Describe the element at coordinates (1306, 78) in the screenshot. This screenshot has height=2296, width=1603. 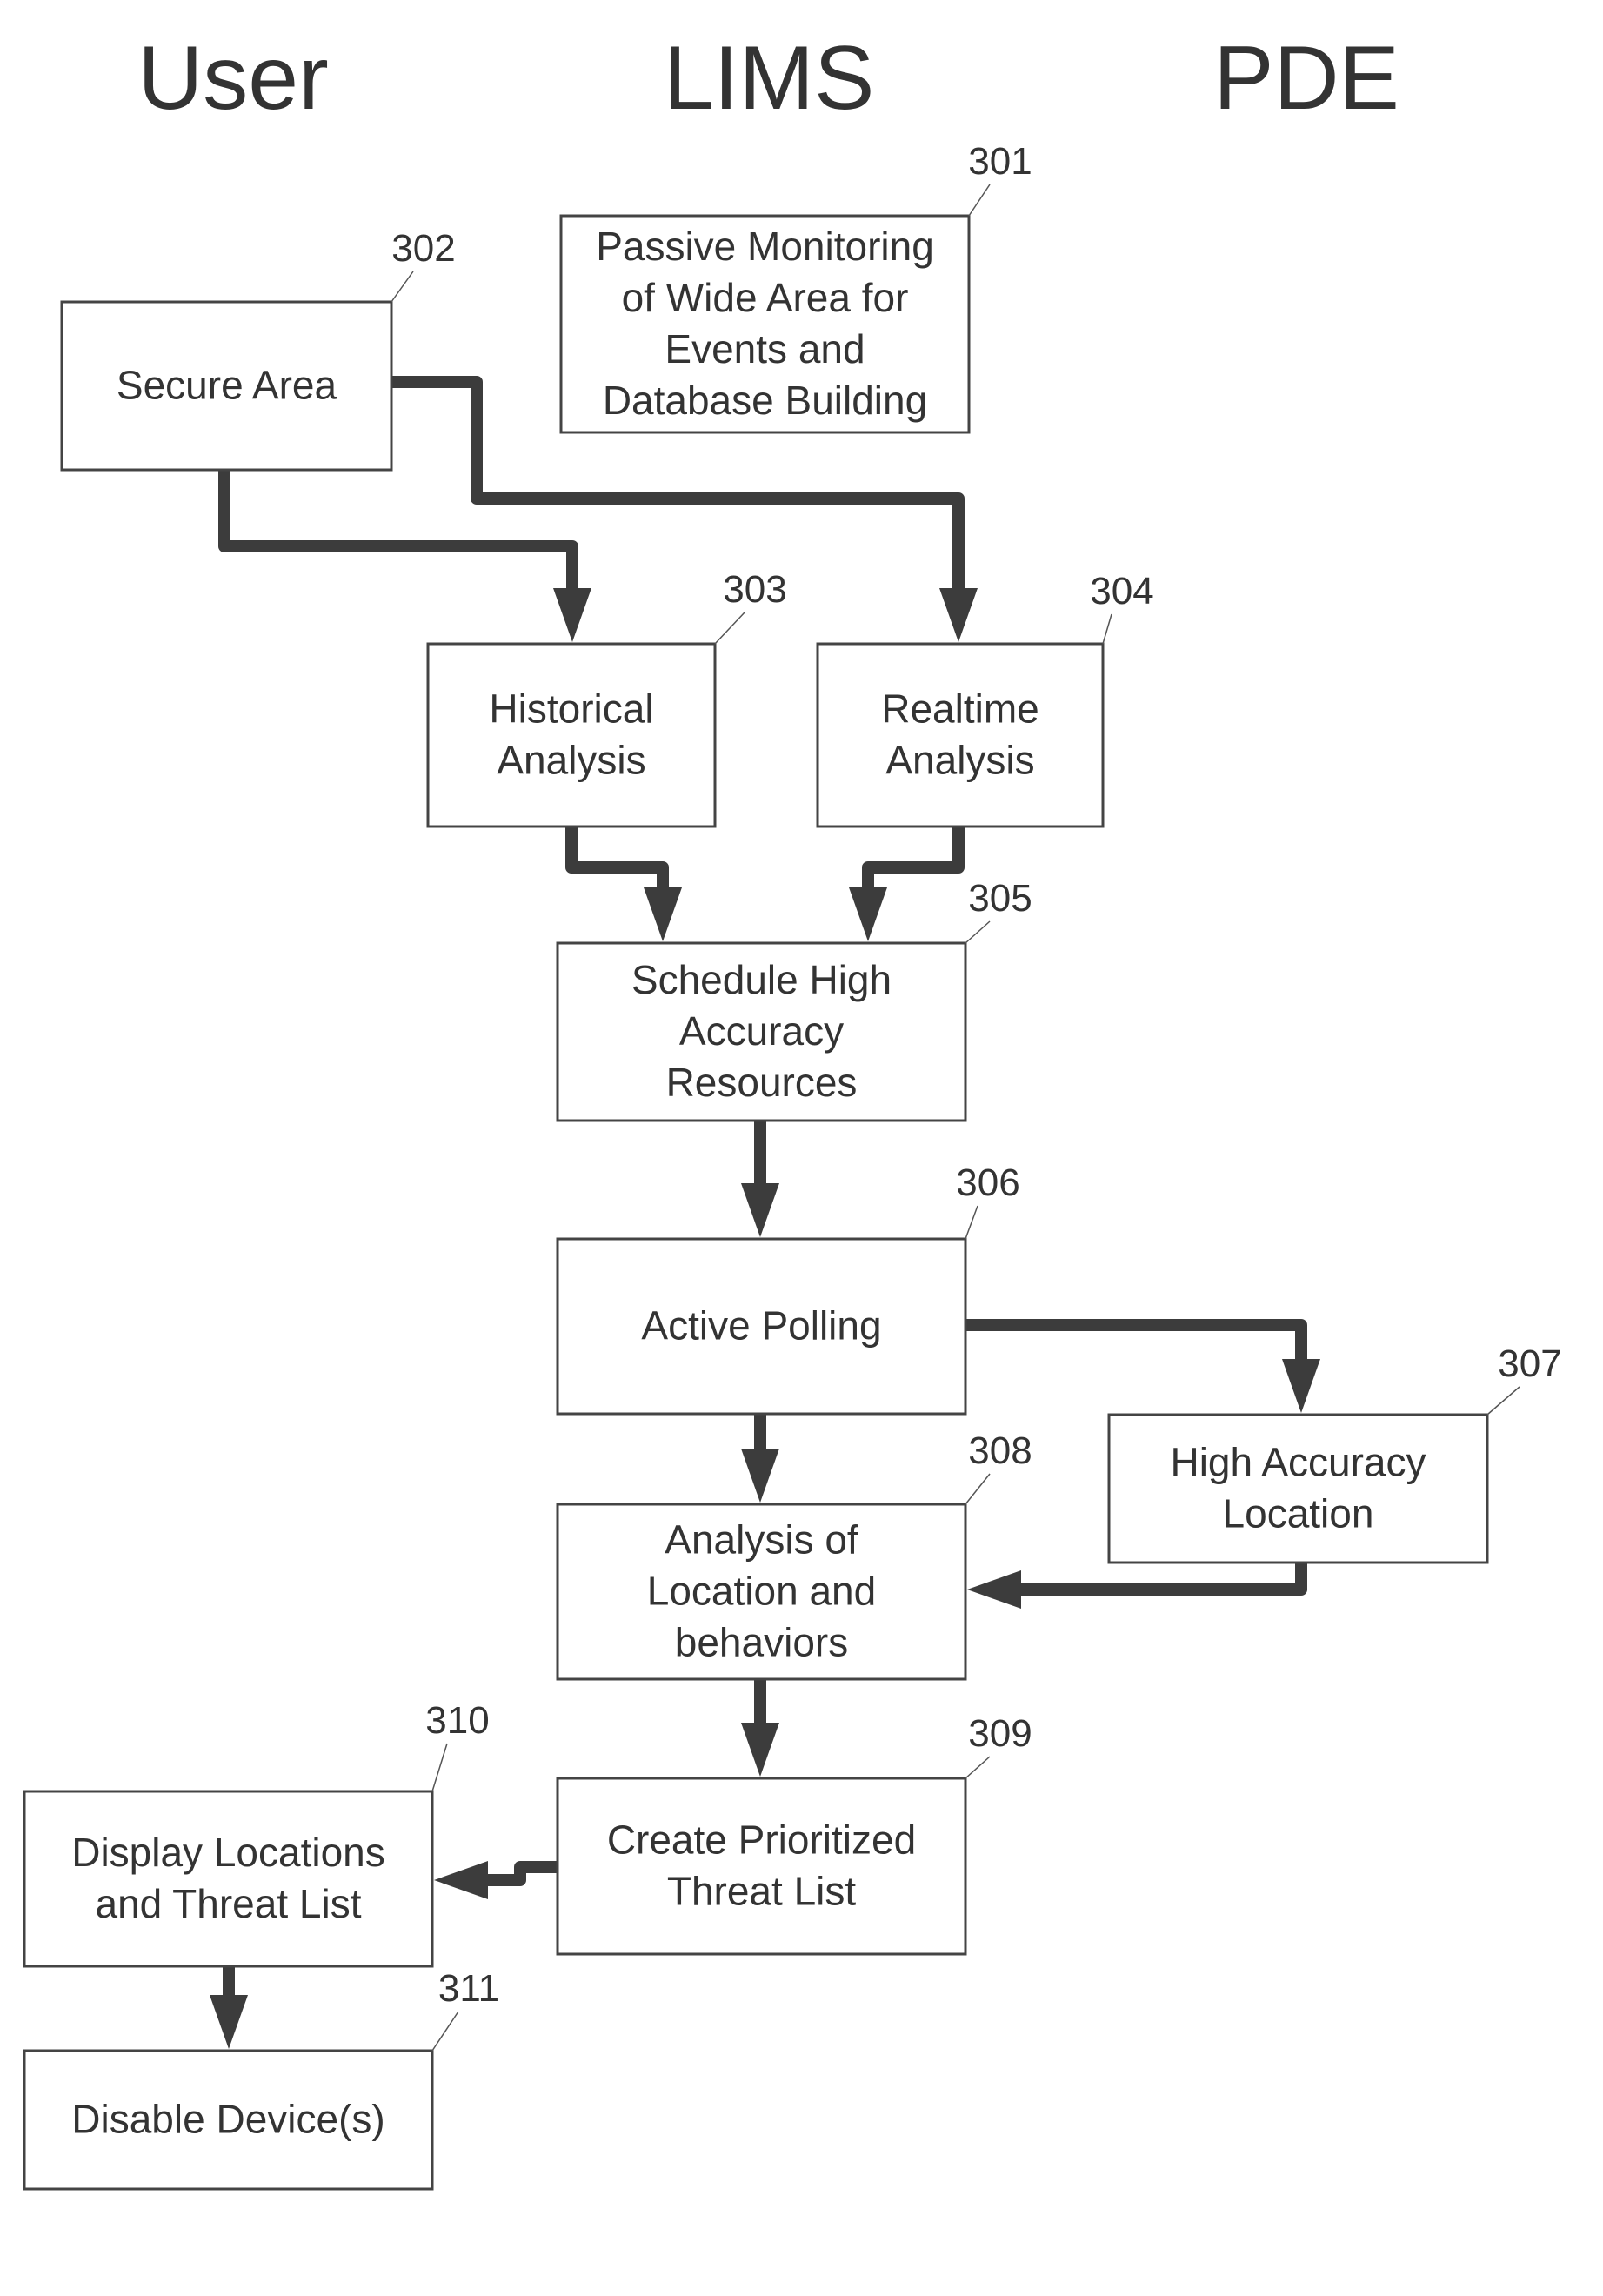
I see `lane-title-pde: PDE` at that location.